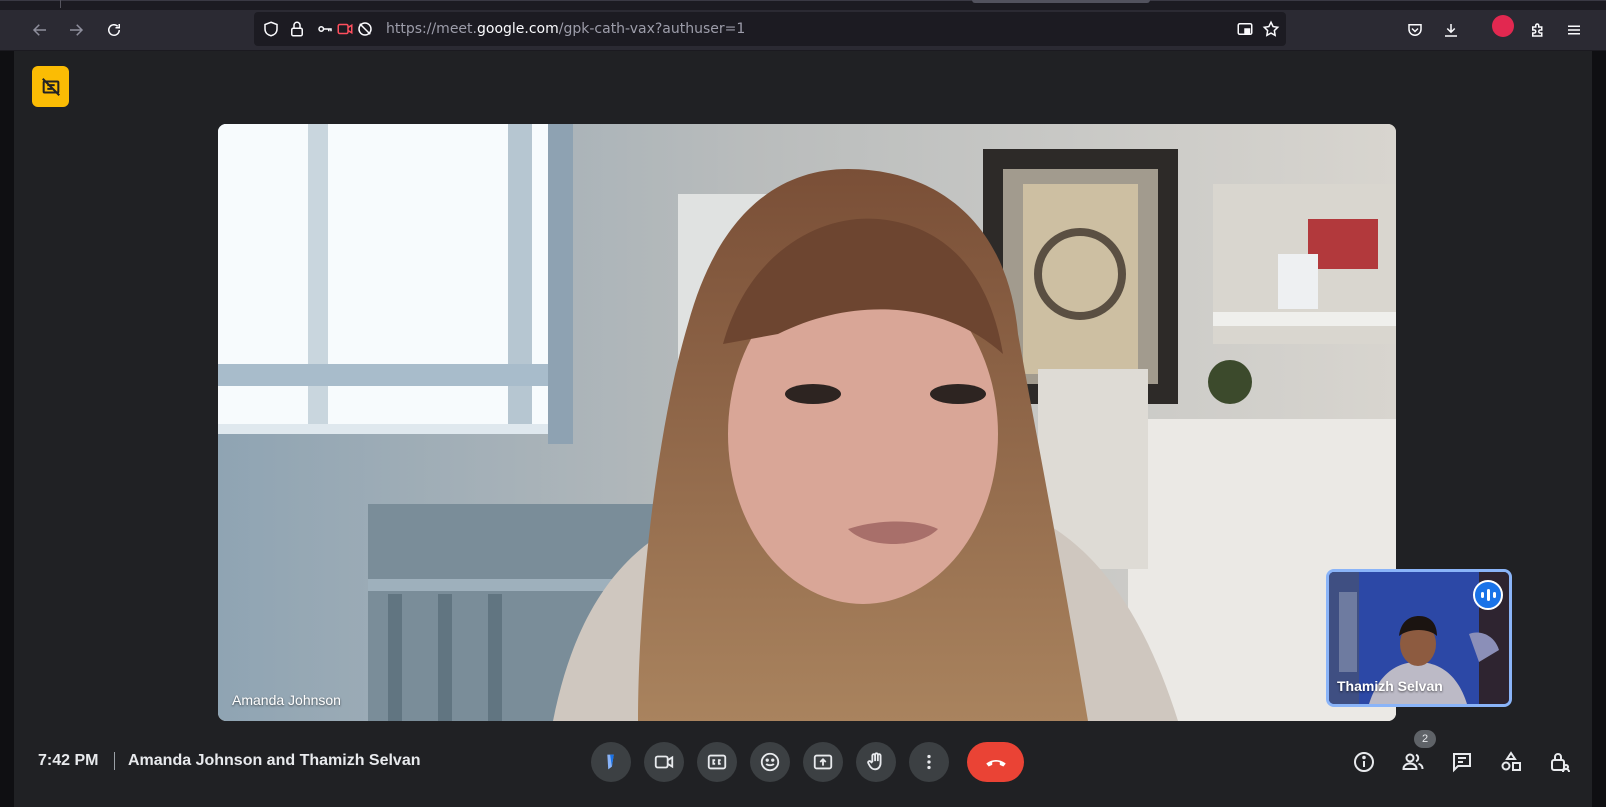 The height and width of the screenshot is (807, 1606). I want to click on camera-blocked-icon, so click(345, 29).